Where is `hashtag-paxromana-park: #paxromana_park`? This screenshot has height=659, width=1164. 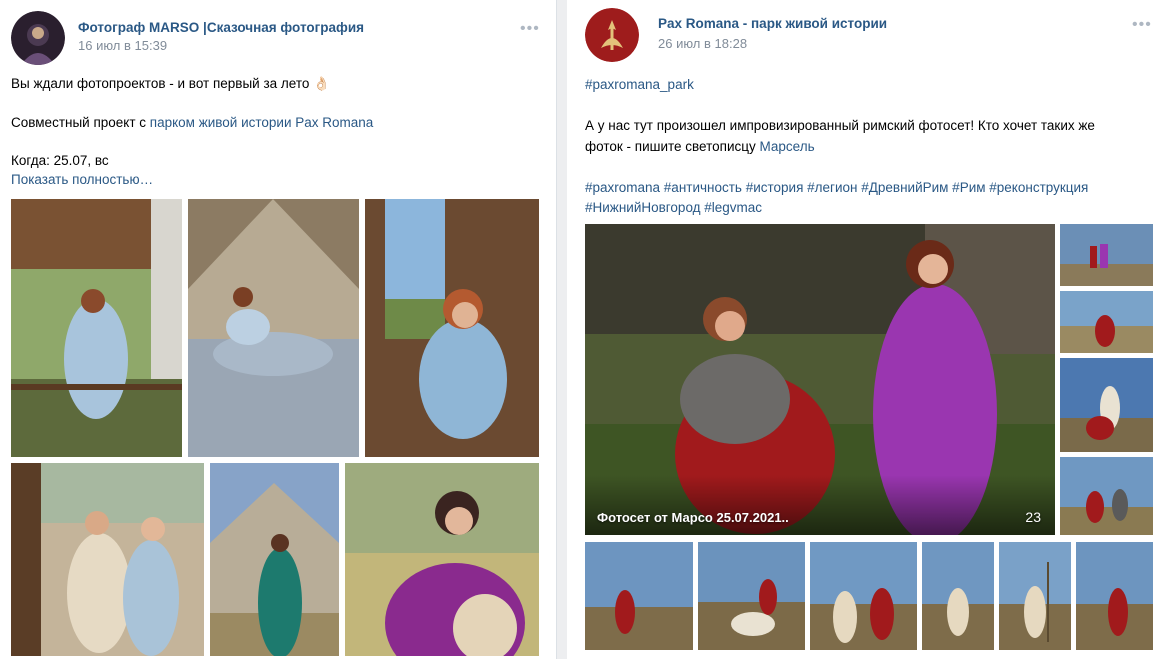 hashtag-paxromana-park: #paxromana_park is located at coordinates (639, 85).